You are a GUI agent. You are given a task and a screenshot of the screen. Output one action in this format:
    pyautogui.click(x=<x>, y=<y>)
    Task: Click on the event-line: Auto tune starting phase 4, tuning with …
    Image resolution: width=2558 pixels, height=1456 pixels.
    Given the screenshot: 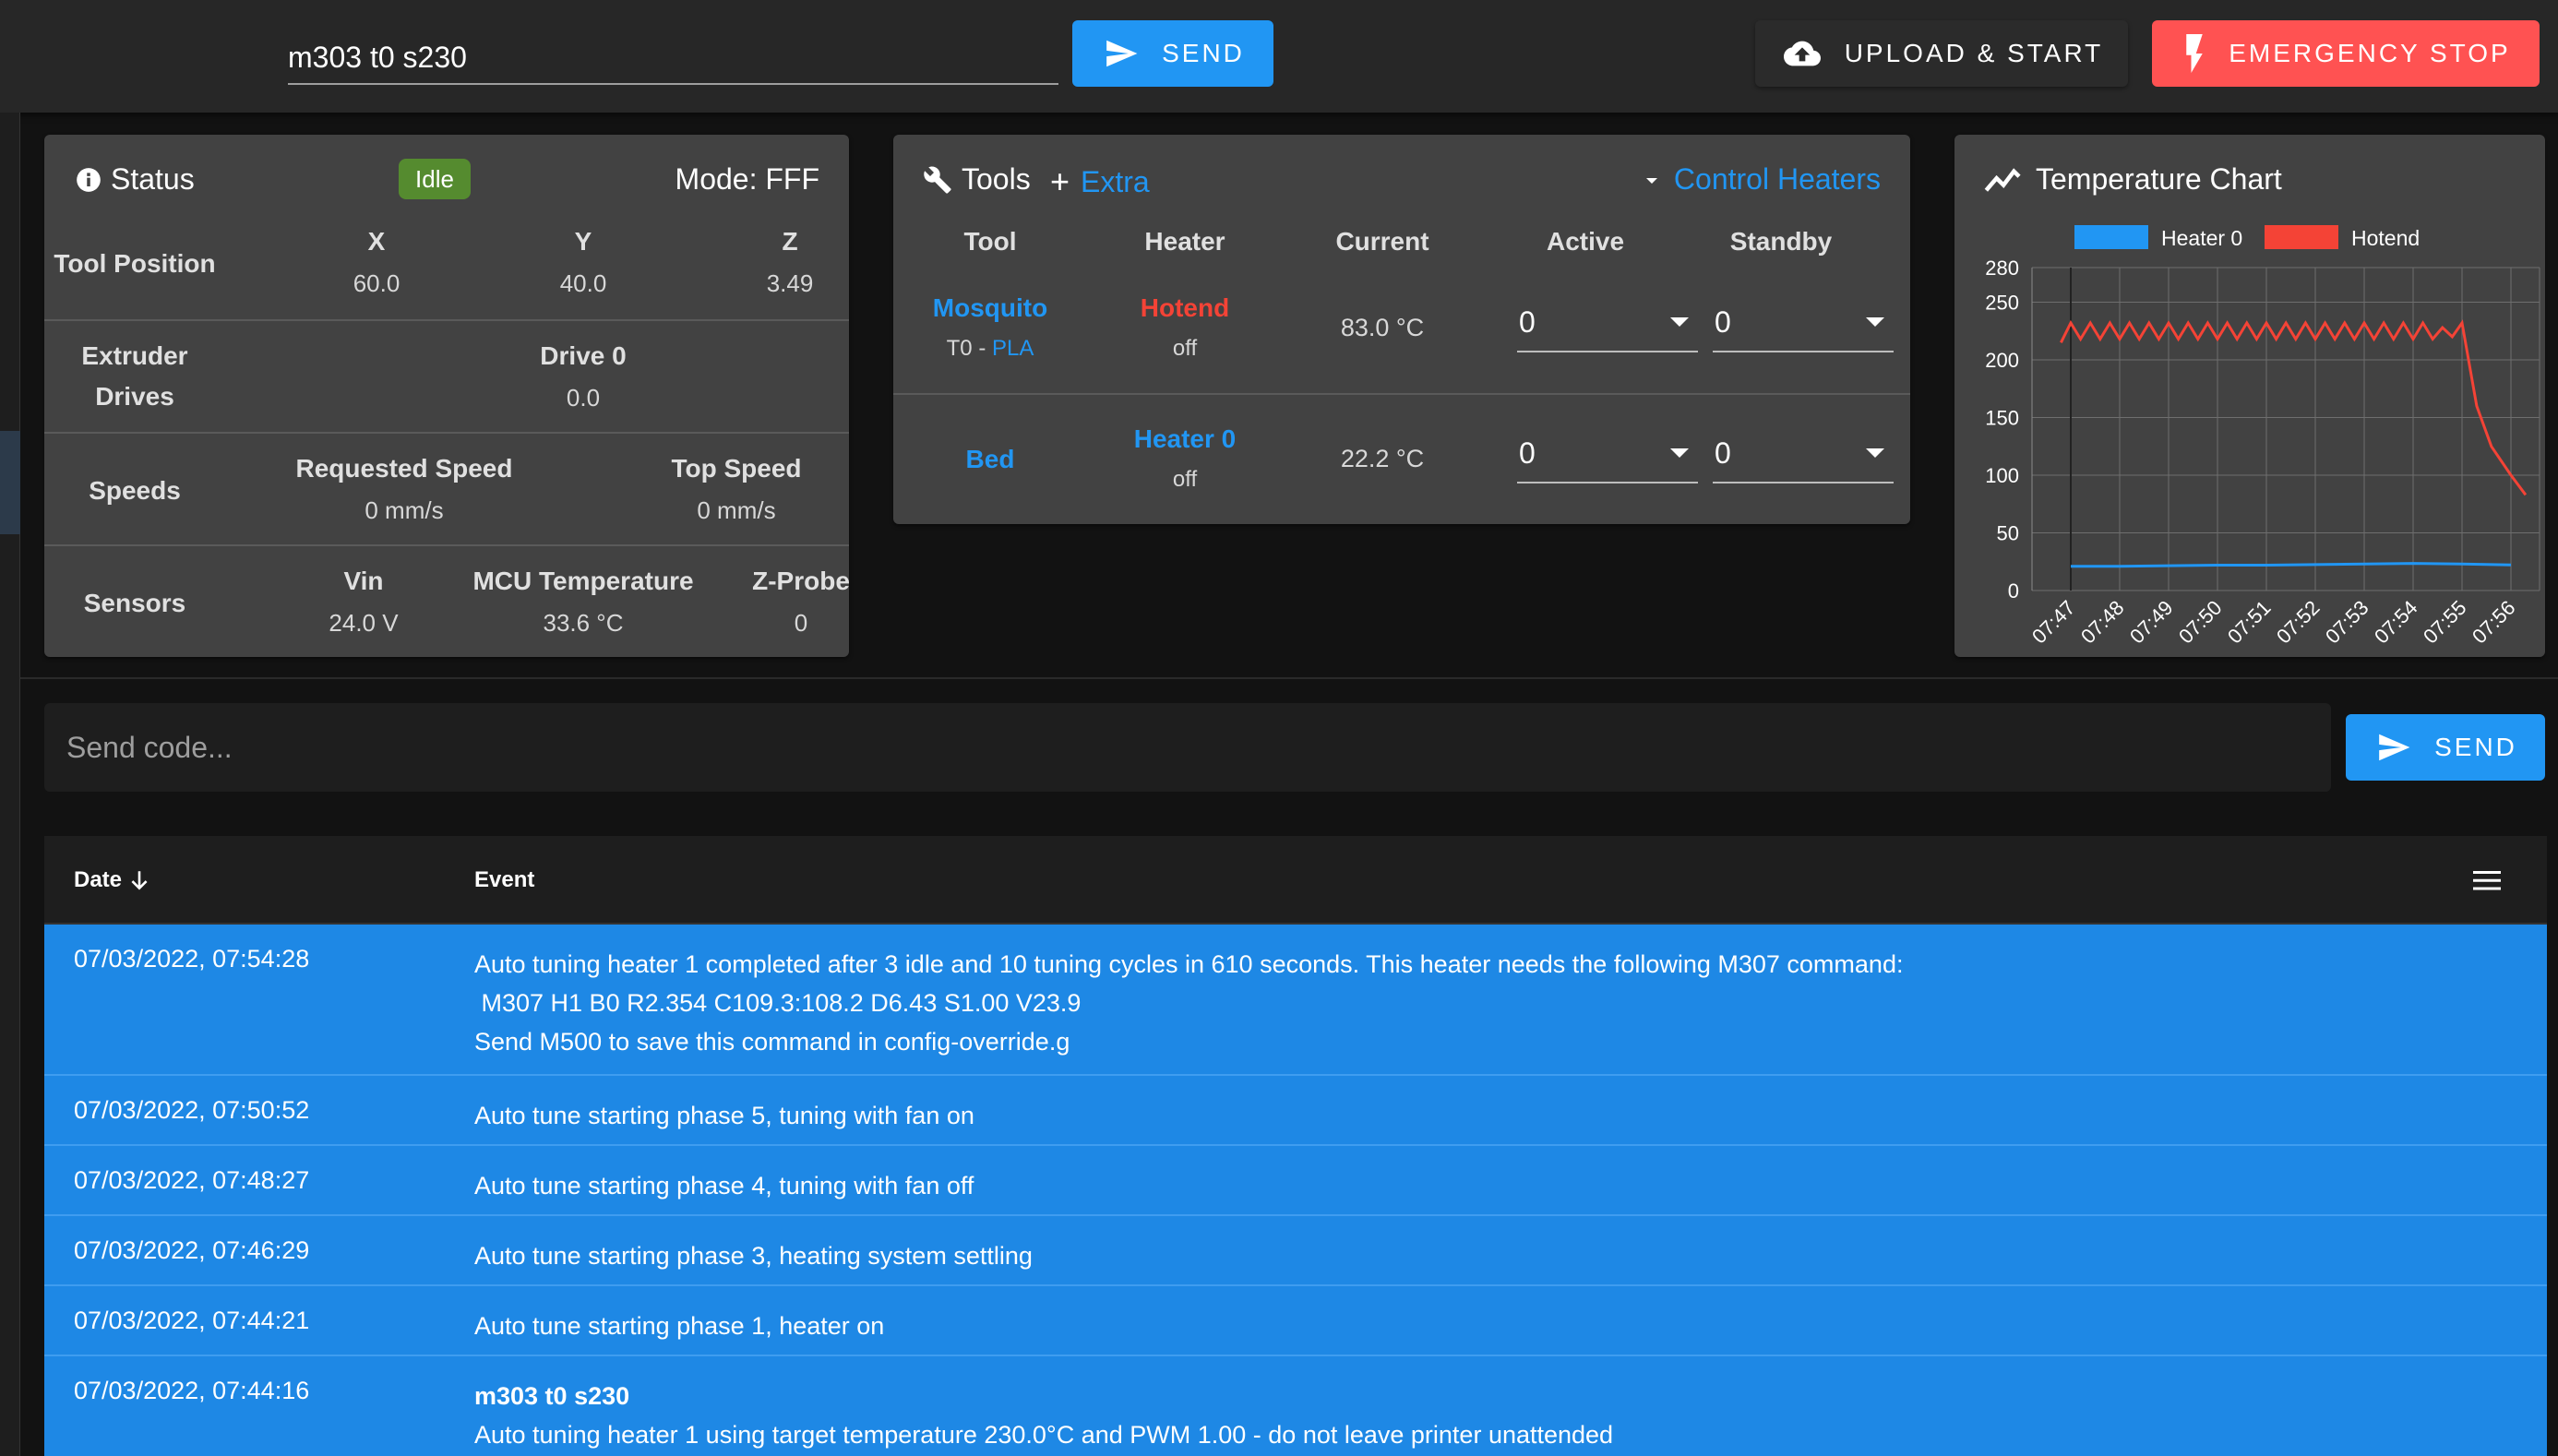 What is the action you would take?
    pyautogui.click(x=724, y=1185)
    